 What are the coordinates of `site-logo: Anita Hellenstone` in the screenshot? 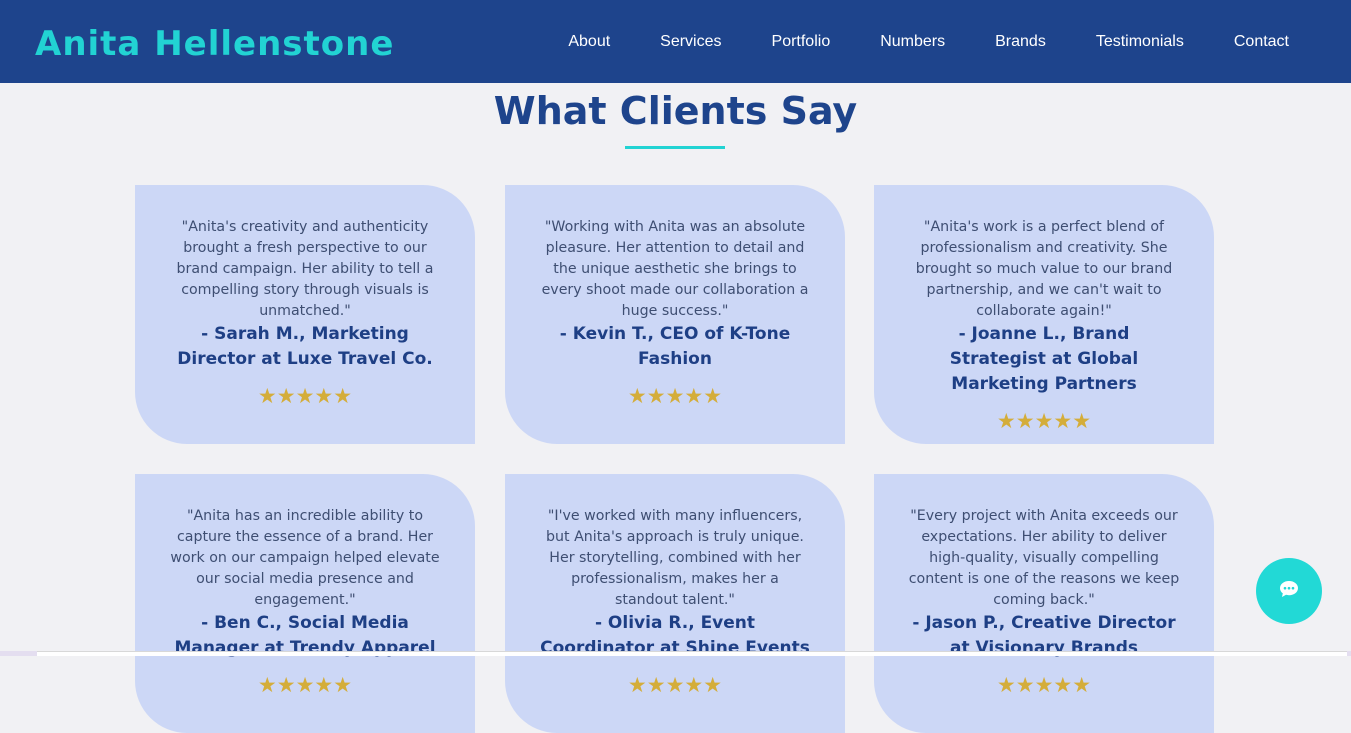 It's located at (214, 44).